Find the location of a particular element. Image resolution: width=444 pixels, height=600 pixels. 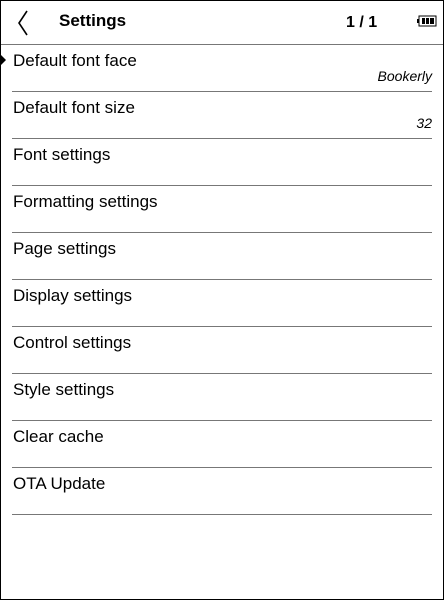

setting-control-settings: Control settings is located at coordinates (222, 350).